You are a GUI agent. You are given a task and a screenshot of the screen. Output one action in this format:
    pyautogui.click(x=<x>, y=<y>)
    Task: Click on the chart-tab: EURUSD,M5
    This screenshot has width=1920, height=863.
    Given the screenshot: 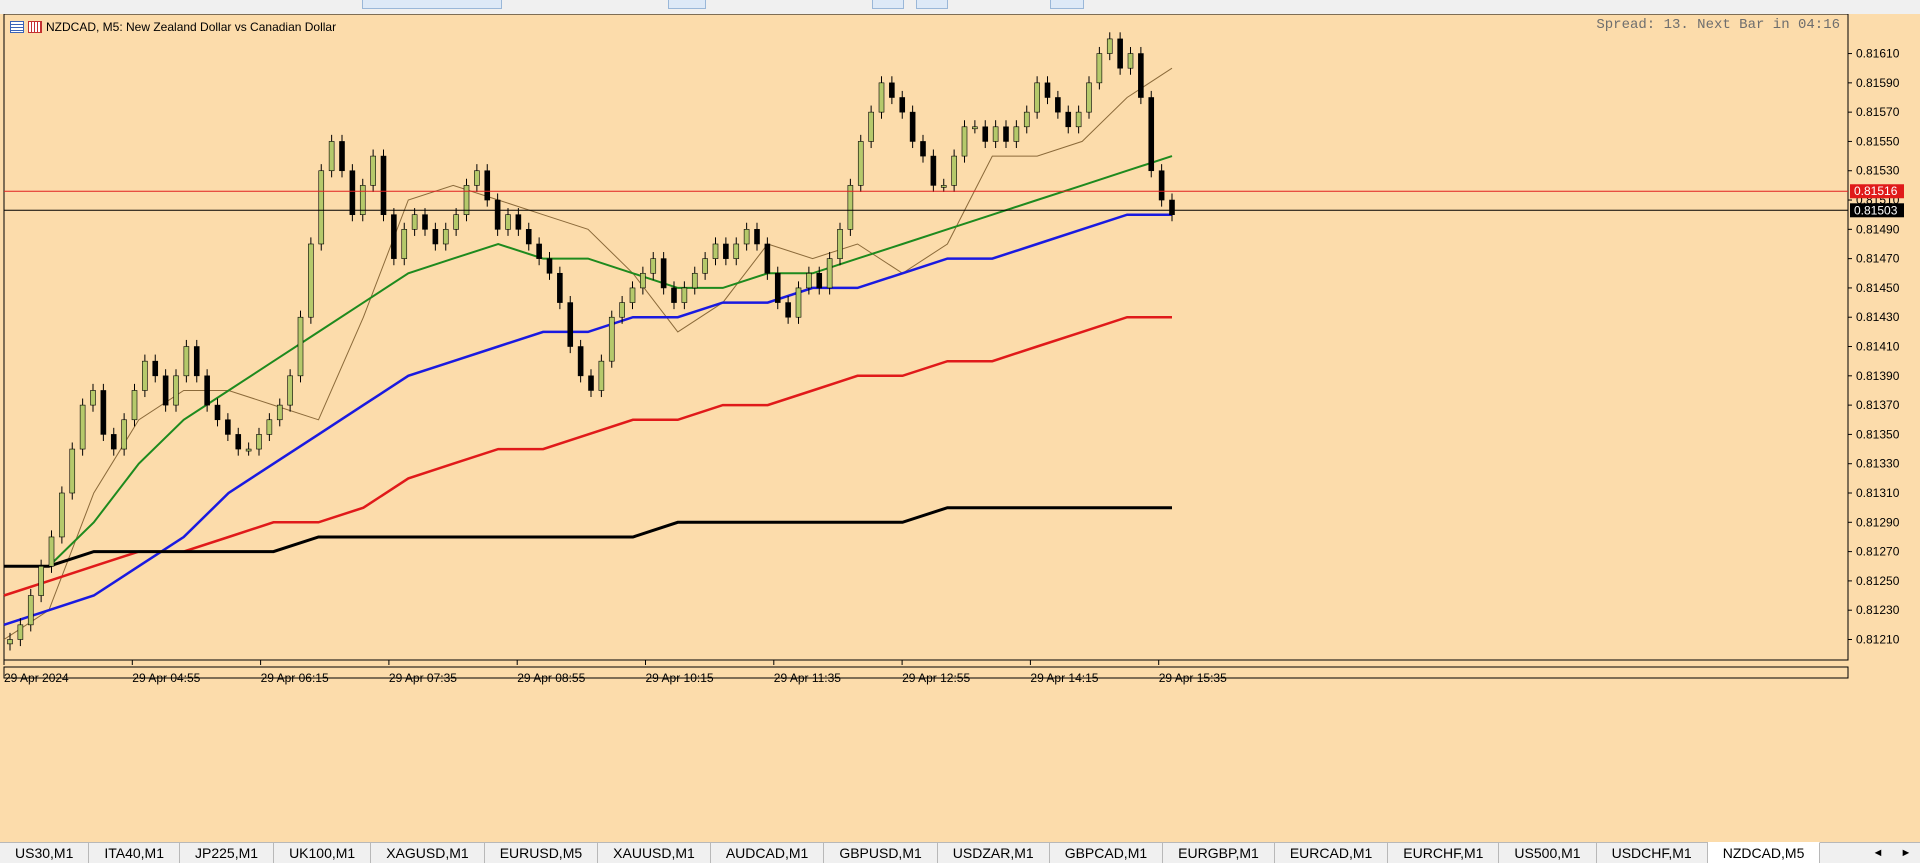 What is the action you would take?
    pyautogui.click(x=542, y=853)
    